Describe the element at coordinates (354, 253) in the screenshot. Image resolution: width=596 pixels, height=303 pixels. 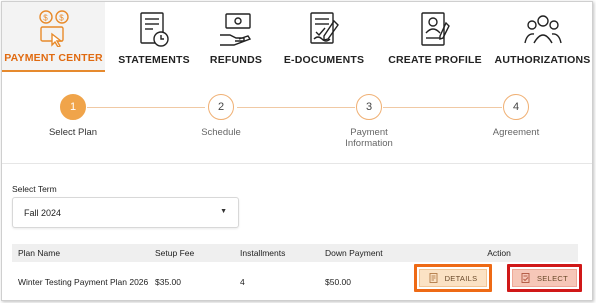
I see `column-header-down-payment: Down Payment` at that location.